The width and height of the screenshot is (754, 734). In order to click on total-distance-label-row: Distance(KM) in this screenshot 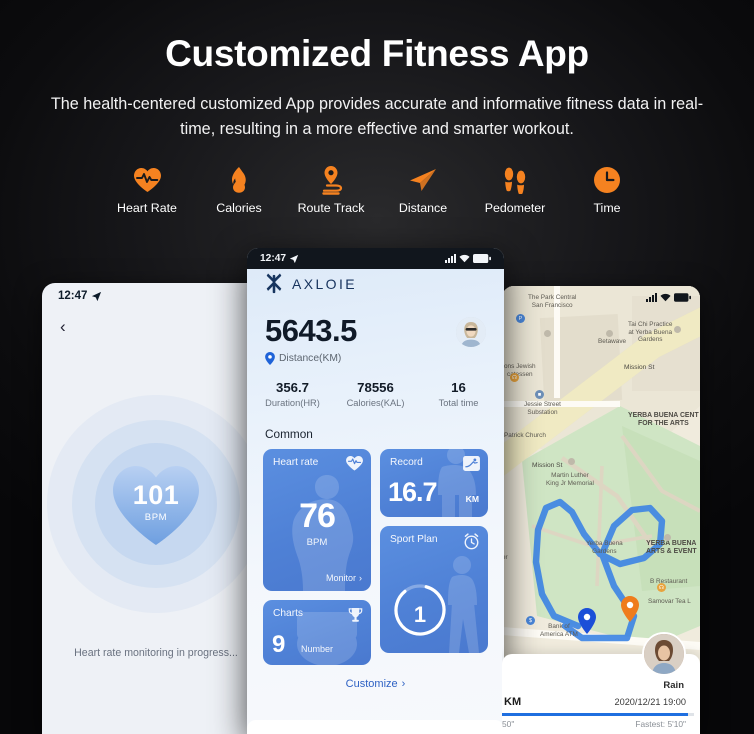, I will do `click(375, 358)`.